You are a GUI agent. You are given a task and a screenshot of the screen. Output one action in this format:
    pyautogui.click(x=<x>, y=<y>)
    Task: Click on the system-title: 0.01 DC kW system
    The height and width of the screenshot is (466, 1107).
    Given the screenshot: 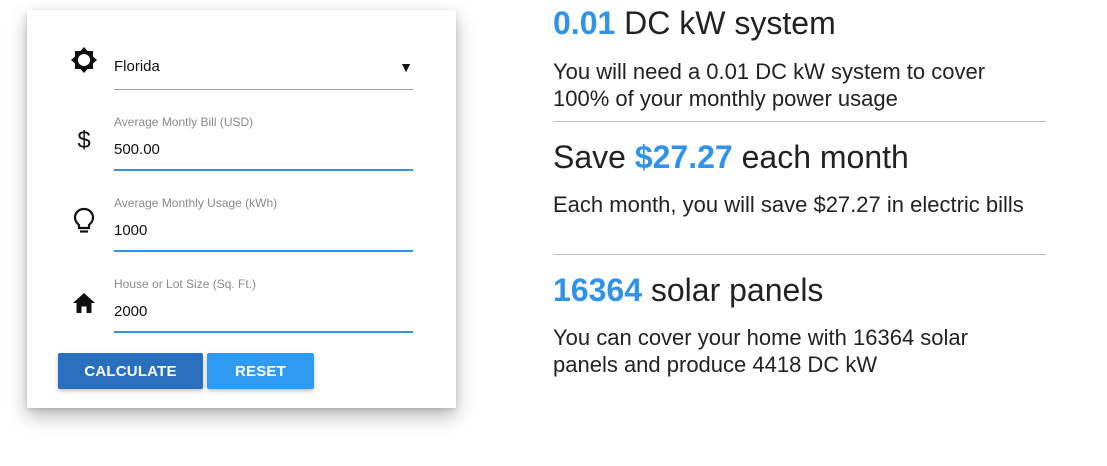 What is the action you would take?
    pyautogui.click(x=694, y=23)
    